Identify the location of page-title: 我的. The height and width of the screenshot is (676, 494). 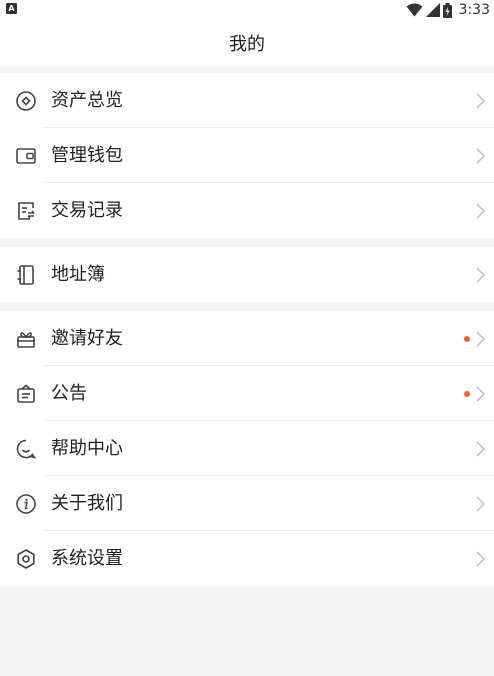
(247, 44).